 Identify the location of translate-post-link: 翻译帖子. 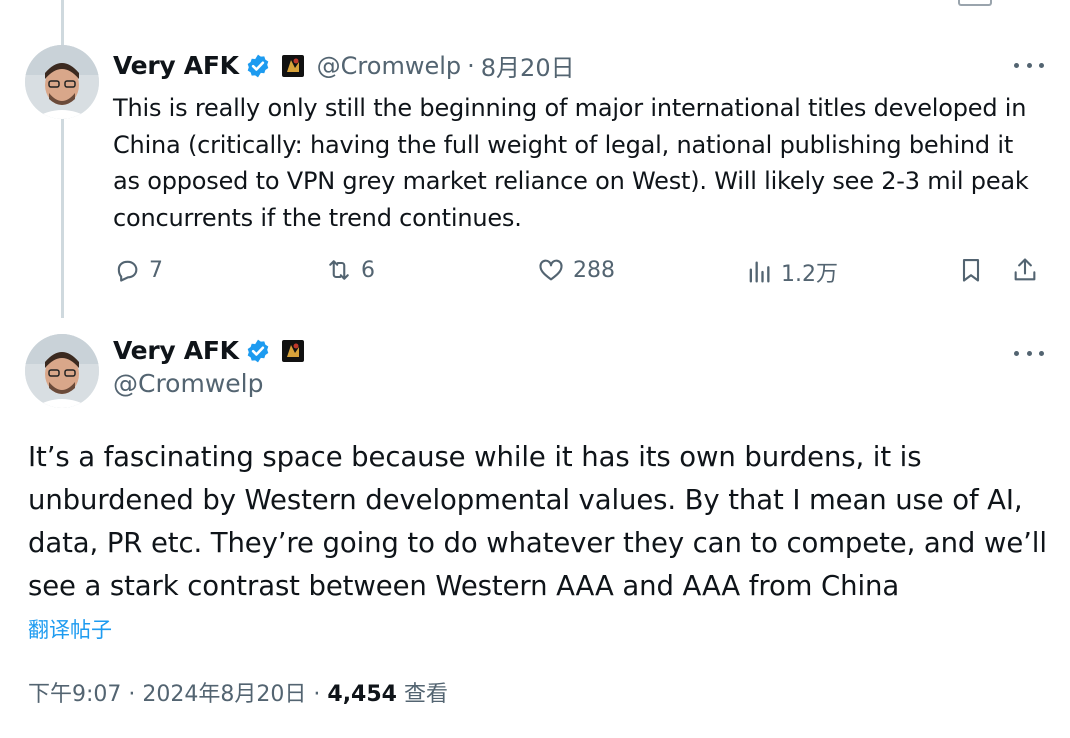
(70, 629).